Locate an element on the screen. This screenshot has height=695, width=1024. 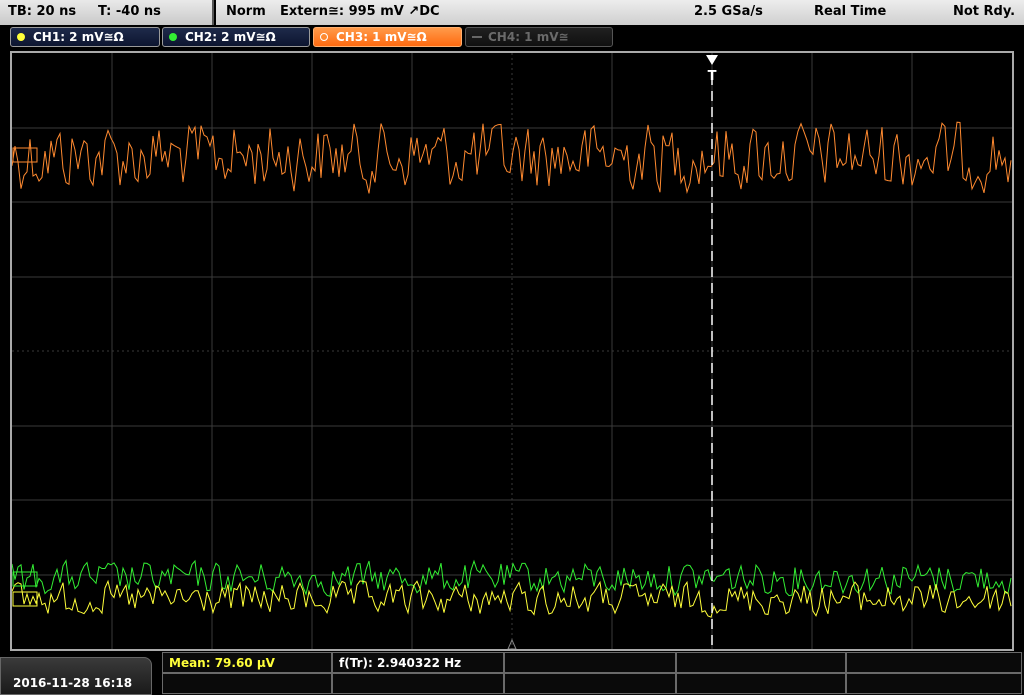
trigger-arrow-icon is located at coordinates (712, 60).